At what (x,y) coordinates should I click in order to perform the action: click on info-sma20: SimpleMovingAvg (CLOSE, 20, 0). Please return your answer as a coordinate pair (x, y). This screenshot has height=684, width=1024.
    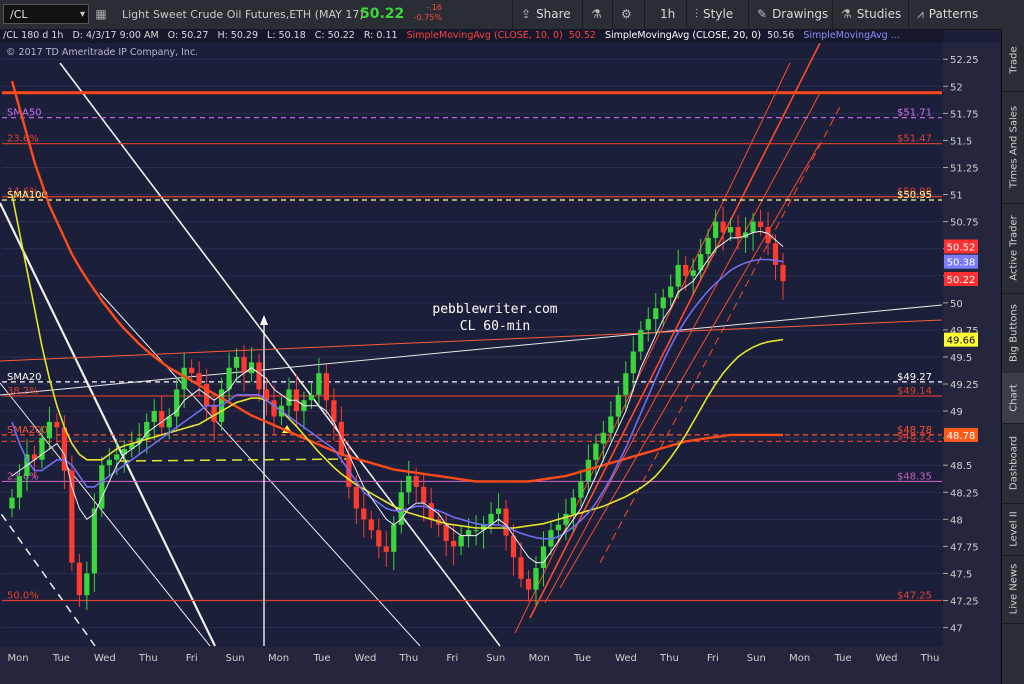
    Looking at the image, I should click on (683, 35).